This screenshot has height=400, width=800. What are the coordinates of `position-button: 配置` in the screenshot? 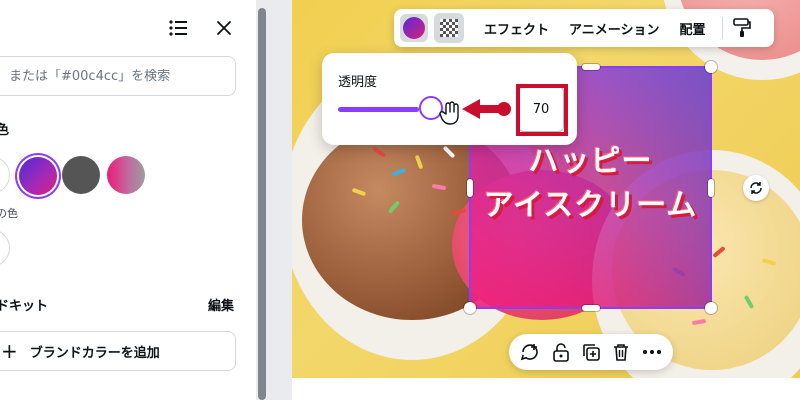 It's located at (693, 28).